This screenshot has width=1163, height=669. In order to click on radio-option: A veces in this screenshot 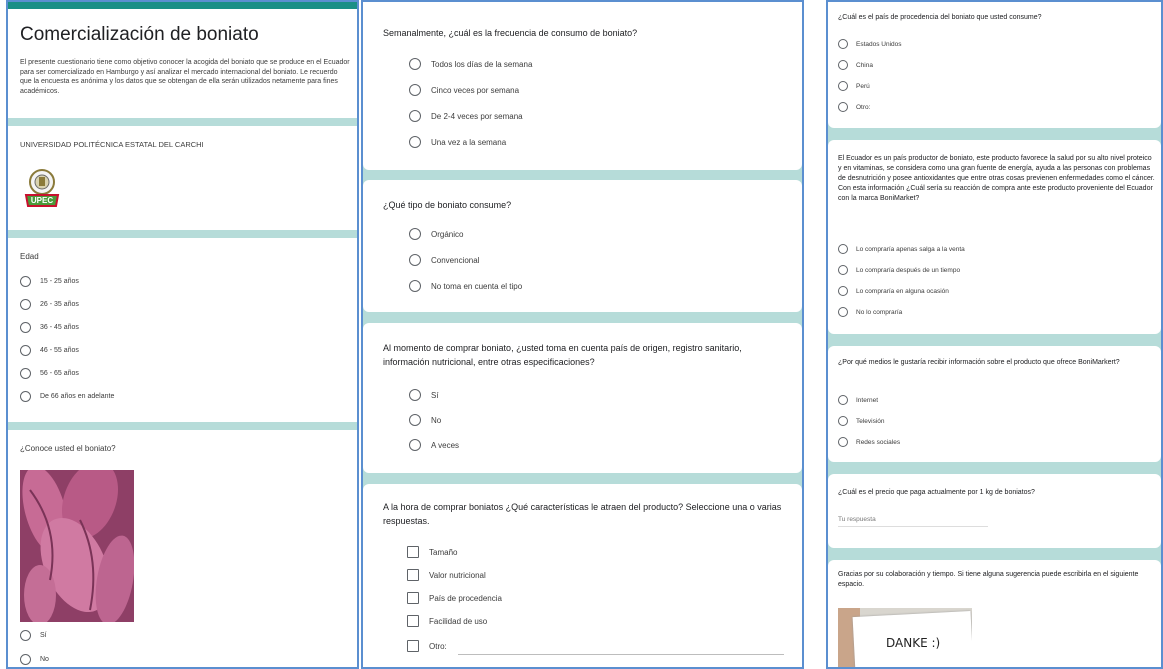, I will do `click(434, 445)`.